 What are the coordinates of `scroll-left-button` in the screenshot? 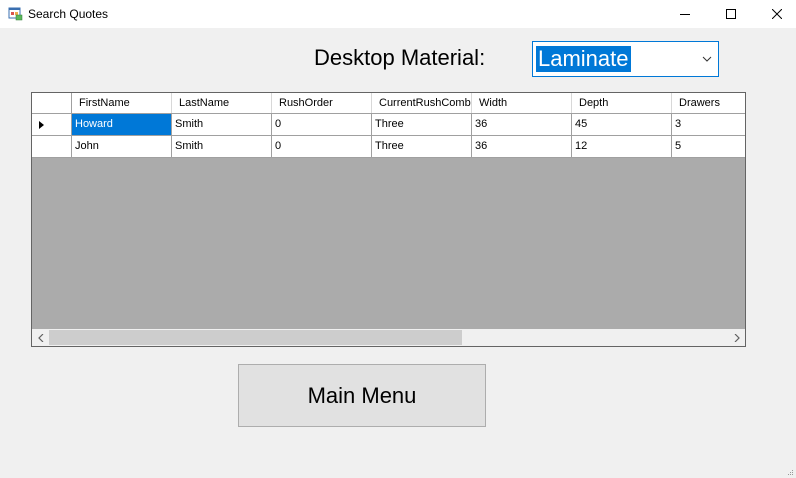 It's located at (40, 337).